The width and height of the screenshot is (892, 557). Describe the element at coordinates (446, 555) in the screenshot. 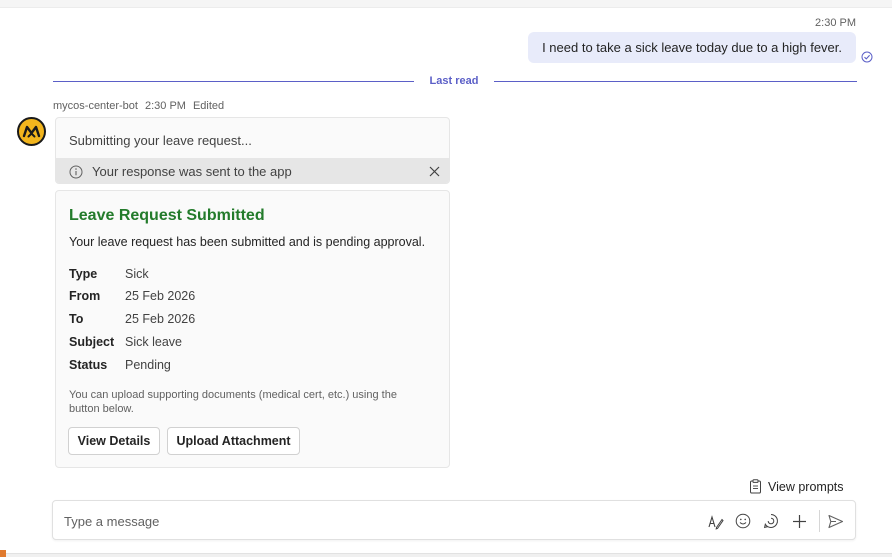

I see `window-bottom-edge` at that location.